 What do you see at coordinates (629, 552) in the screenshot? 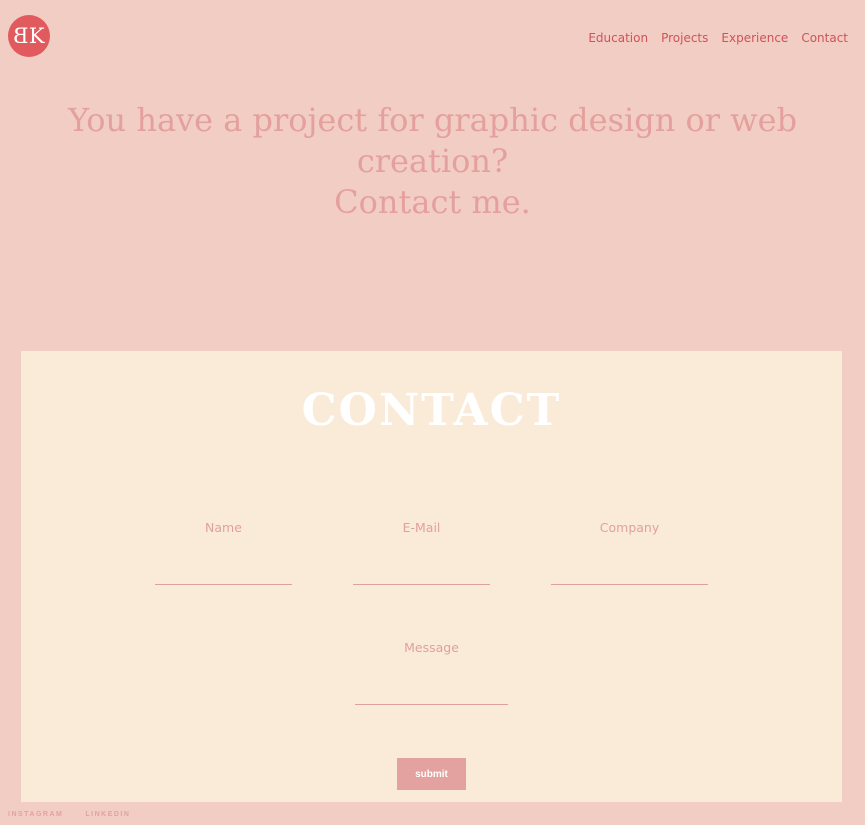
I see `company-field-group: Company` at bounding box center [629, 552].